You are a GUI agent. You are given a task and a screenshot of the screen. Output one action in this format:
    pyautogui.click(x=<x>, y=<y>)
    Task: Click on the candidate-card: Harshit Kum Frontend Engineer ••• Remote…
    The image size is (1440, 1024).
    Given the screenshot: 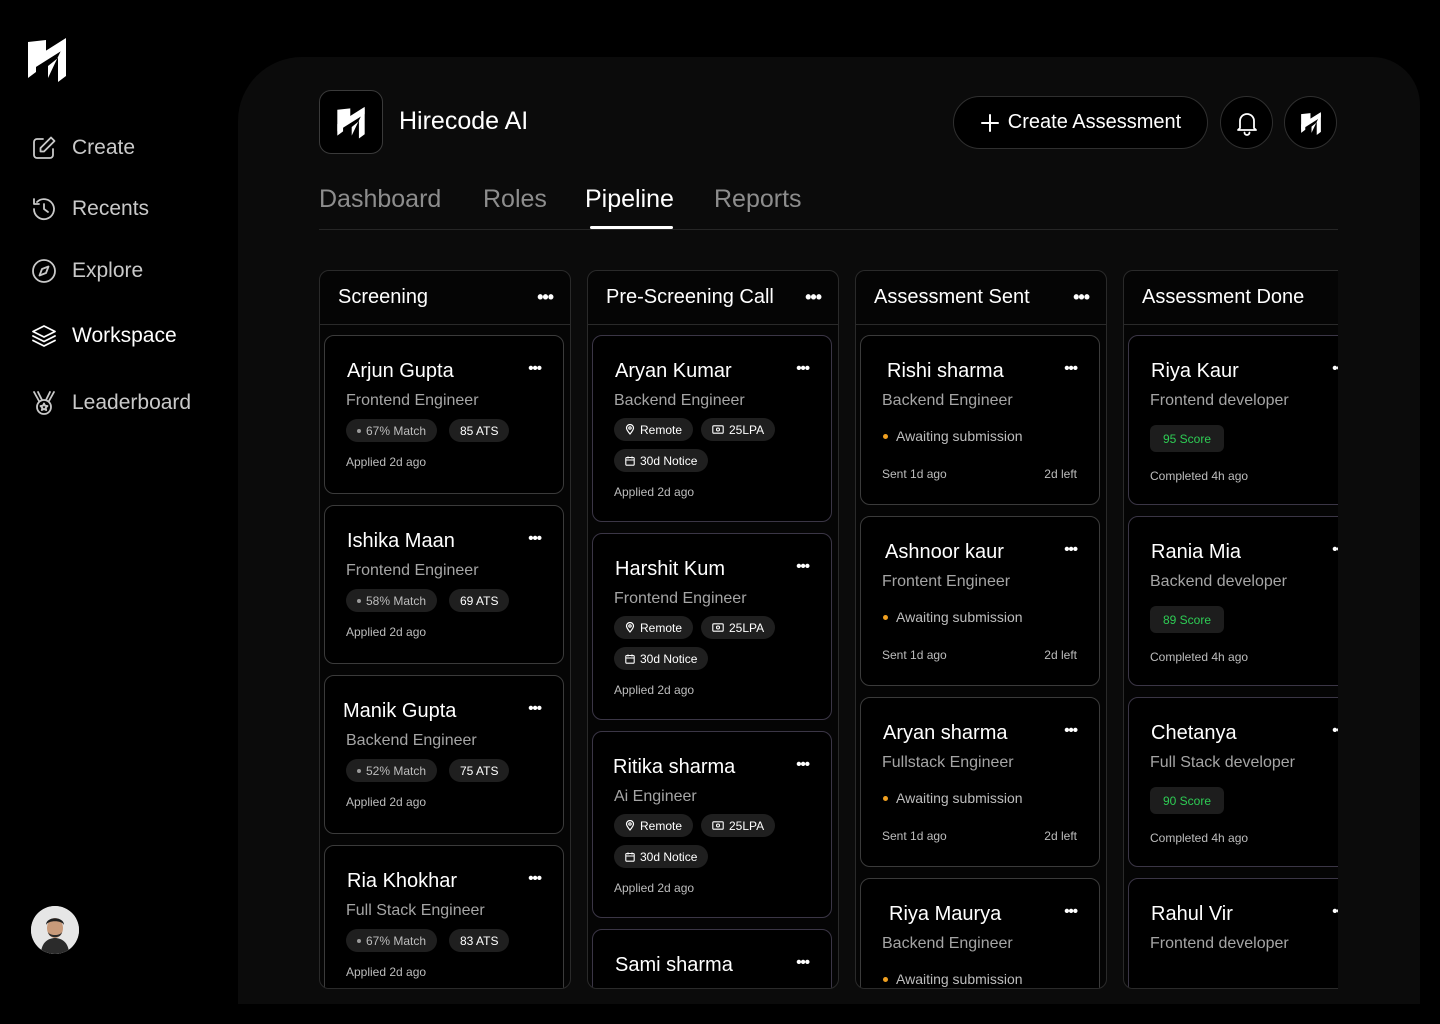 What is the action you would take?
    pyautogui.click(x=712, y=626)
    